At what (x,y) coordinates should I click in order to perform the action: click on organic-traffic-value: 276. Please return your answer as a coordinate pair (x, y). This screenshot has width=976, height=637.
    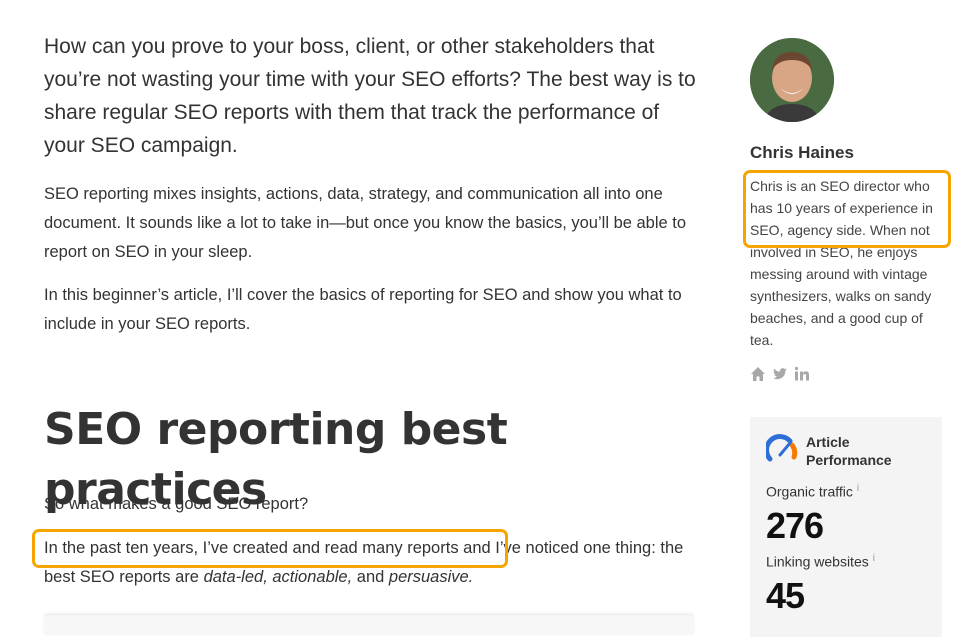
    Looking at the image, I should click on (795, 525).